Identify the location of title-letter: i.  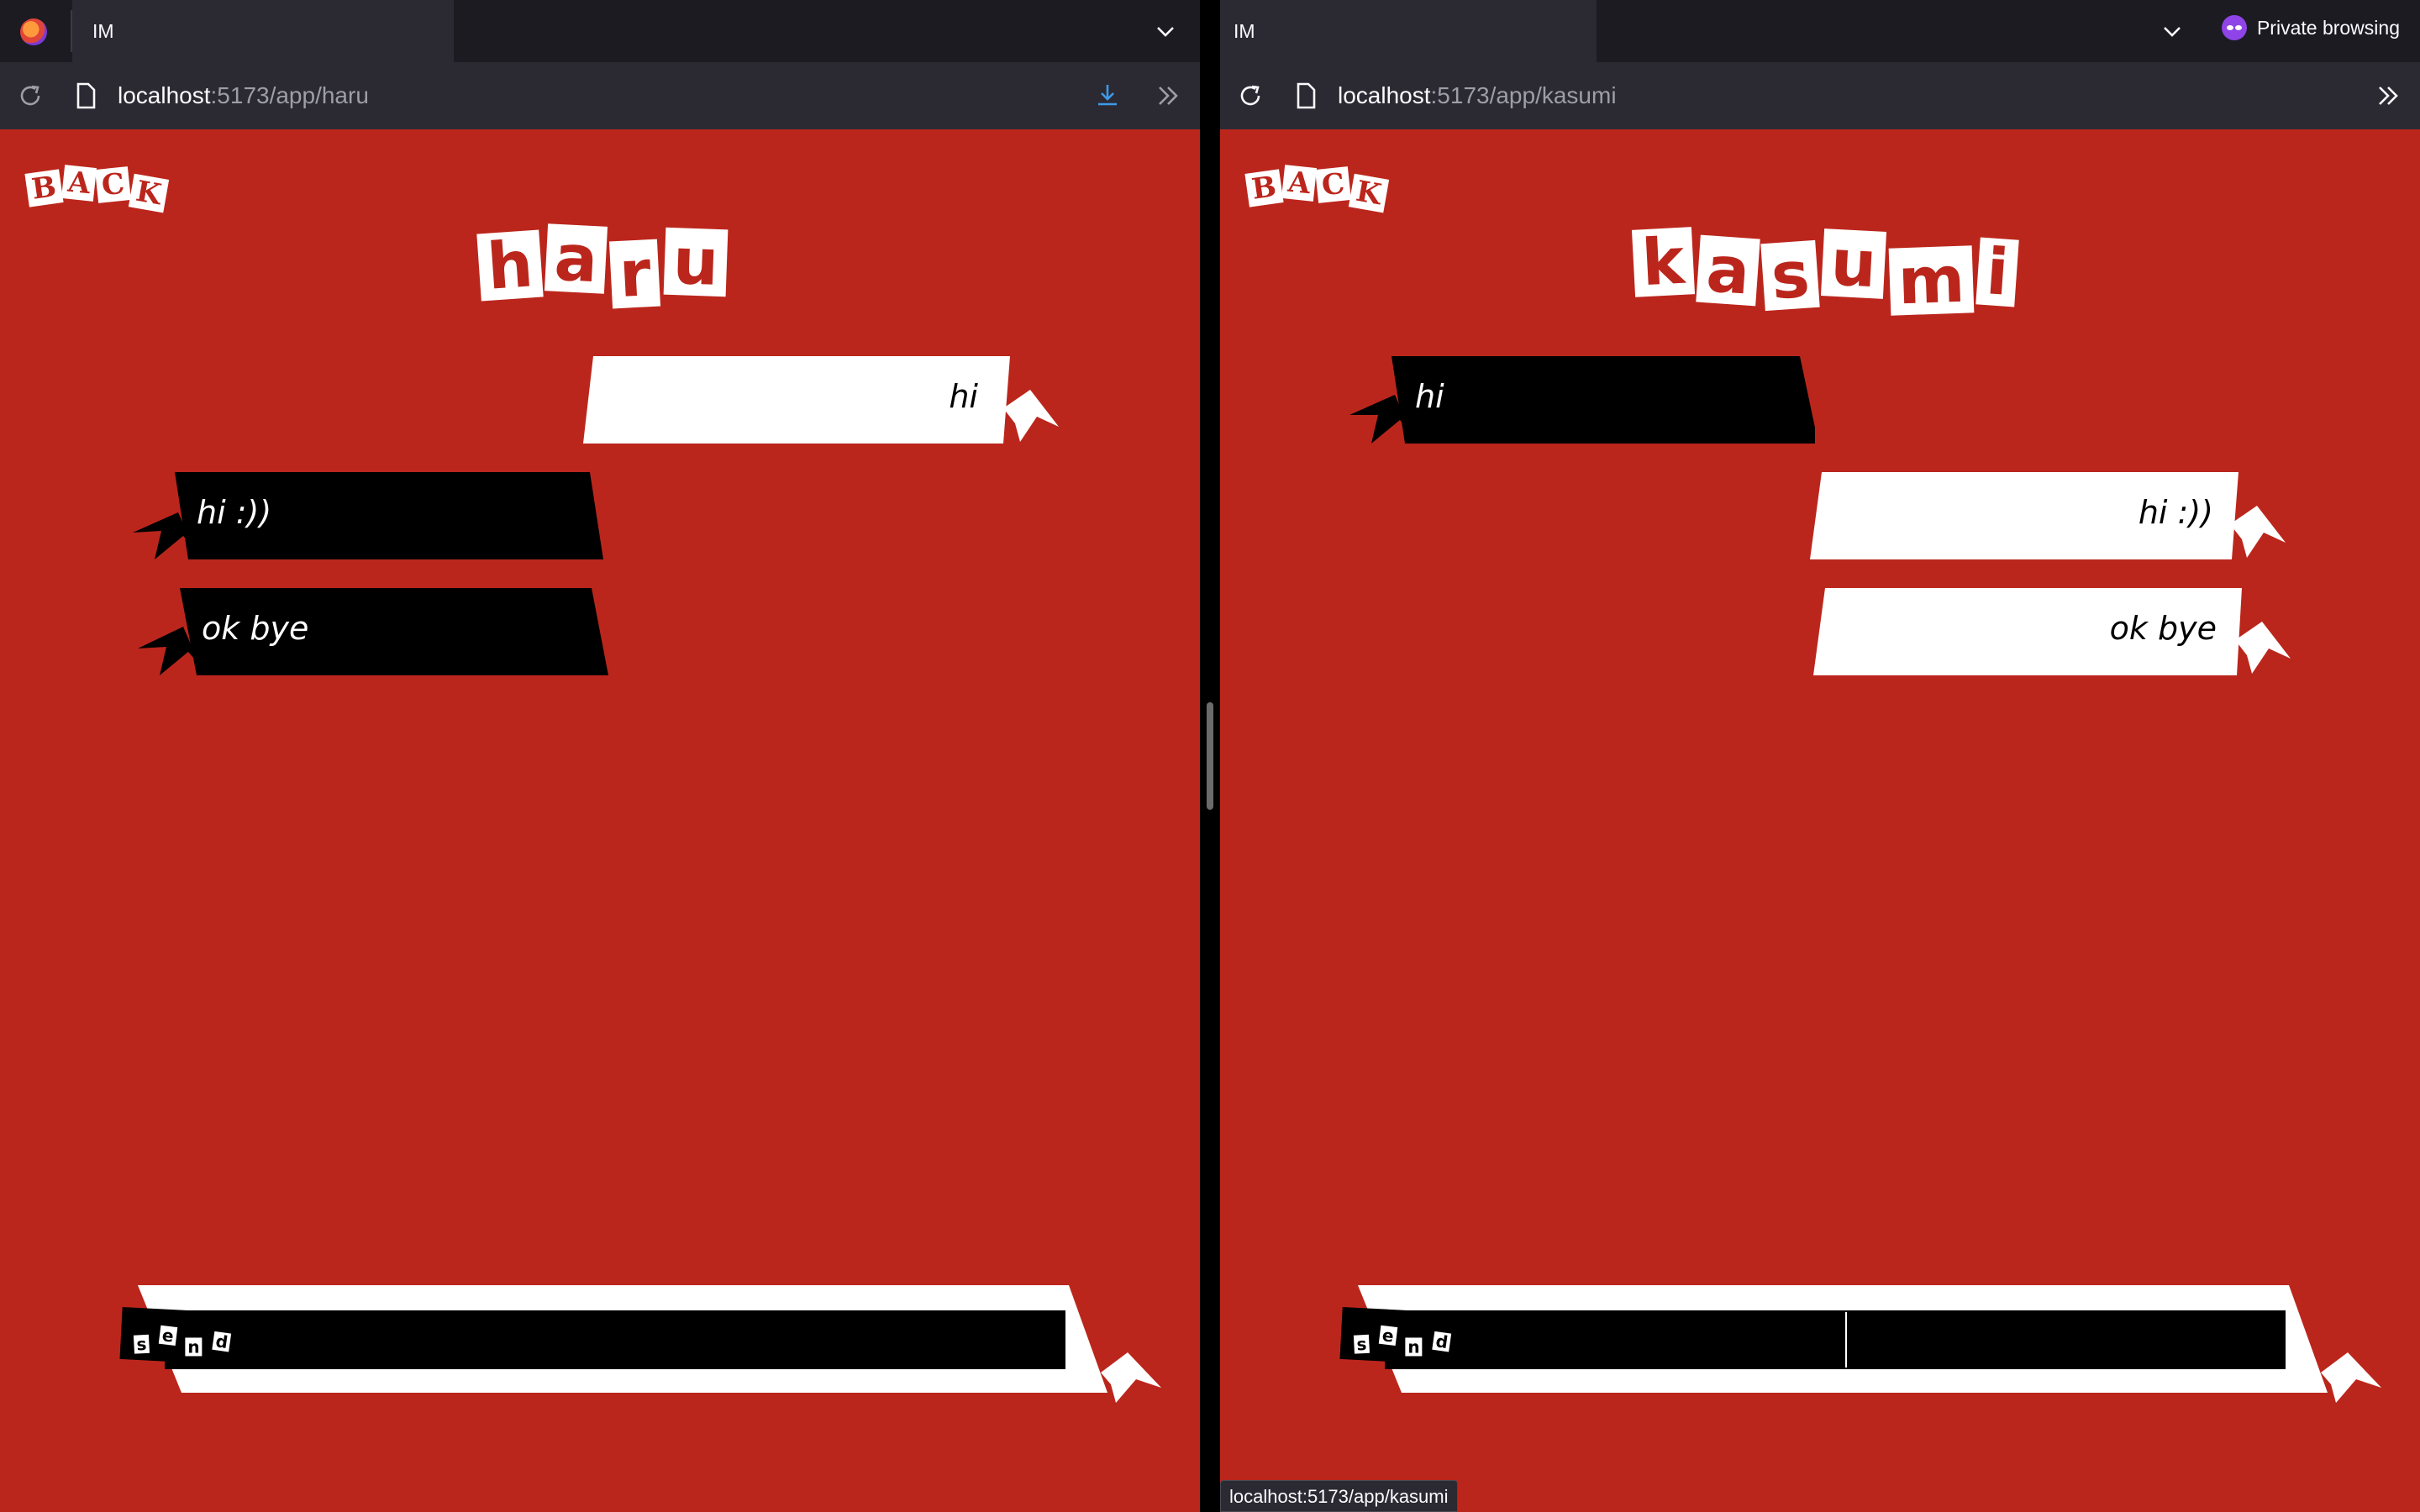
(1997, 272).